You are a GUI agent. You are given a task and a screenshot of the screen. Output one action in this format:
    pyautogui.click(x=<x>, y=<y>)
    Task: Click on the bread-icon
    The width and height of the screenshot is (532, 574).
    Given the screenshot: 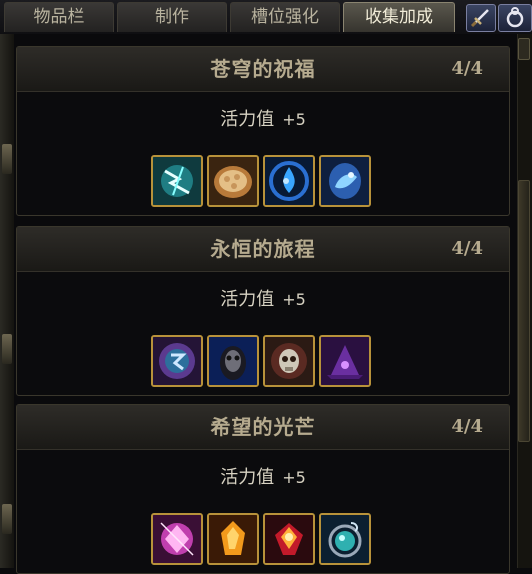 What is the action you would take?
    pyautogui.click(x=233, y=181)
    